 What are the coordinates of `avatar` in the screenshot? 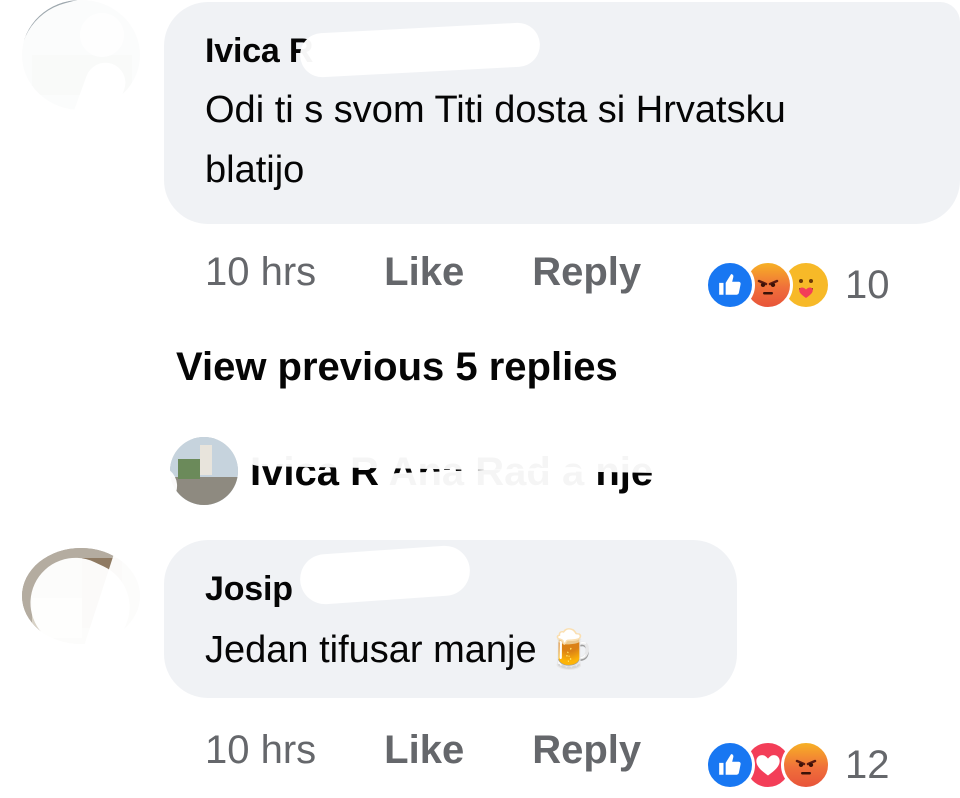 It's located at (204, 471).